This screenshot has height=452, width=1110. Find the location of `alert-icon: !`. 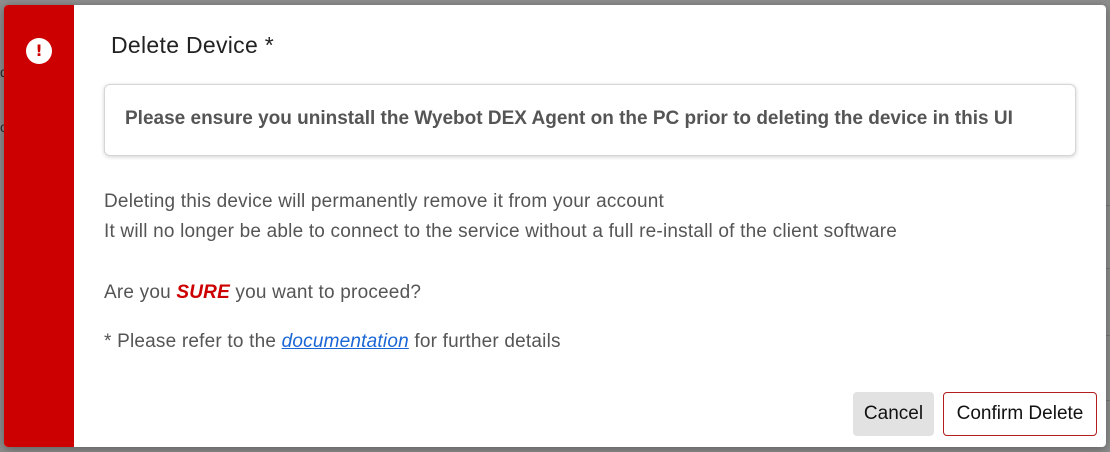

alert-icon: ! is located at coordinates (39, 51).